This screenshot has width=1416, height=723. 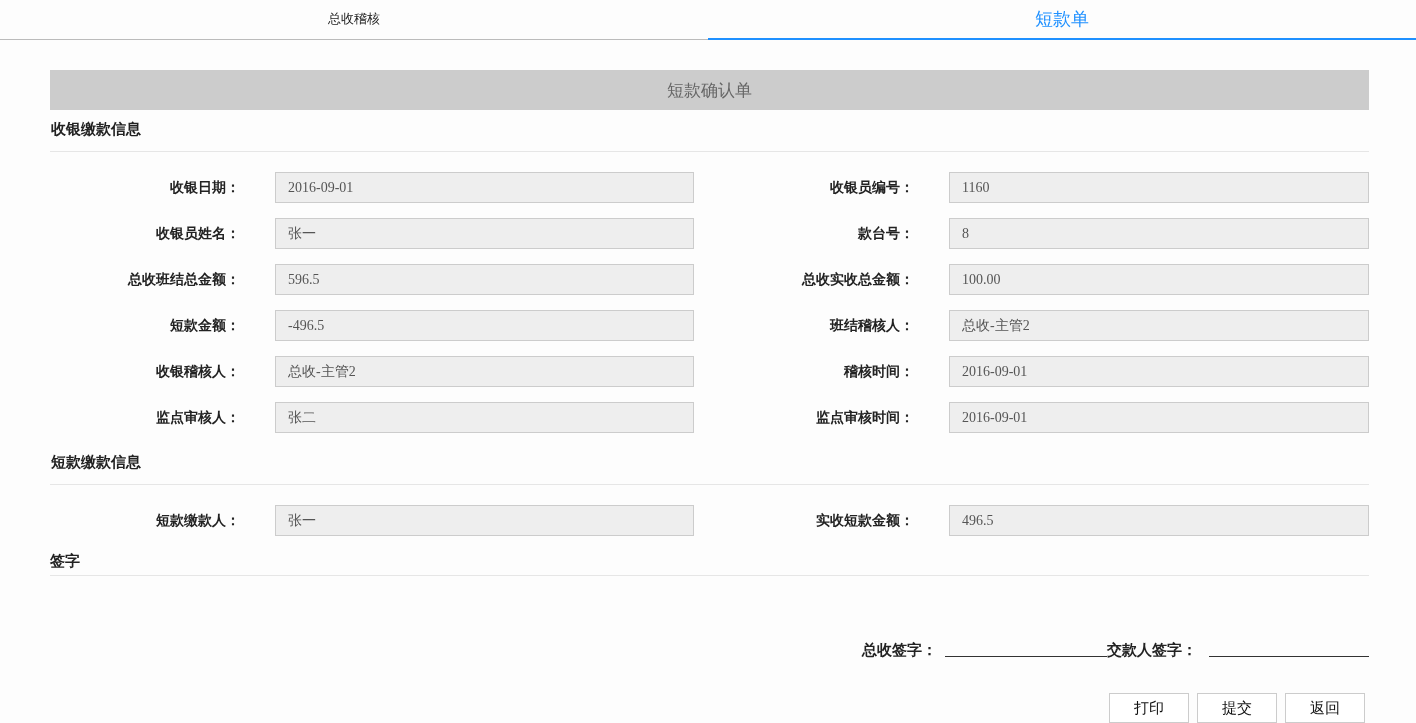 I want to click on input-field: 496.5, so click(x=1159, y=520).